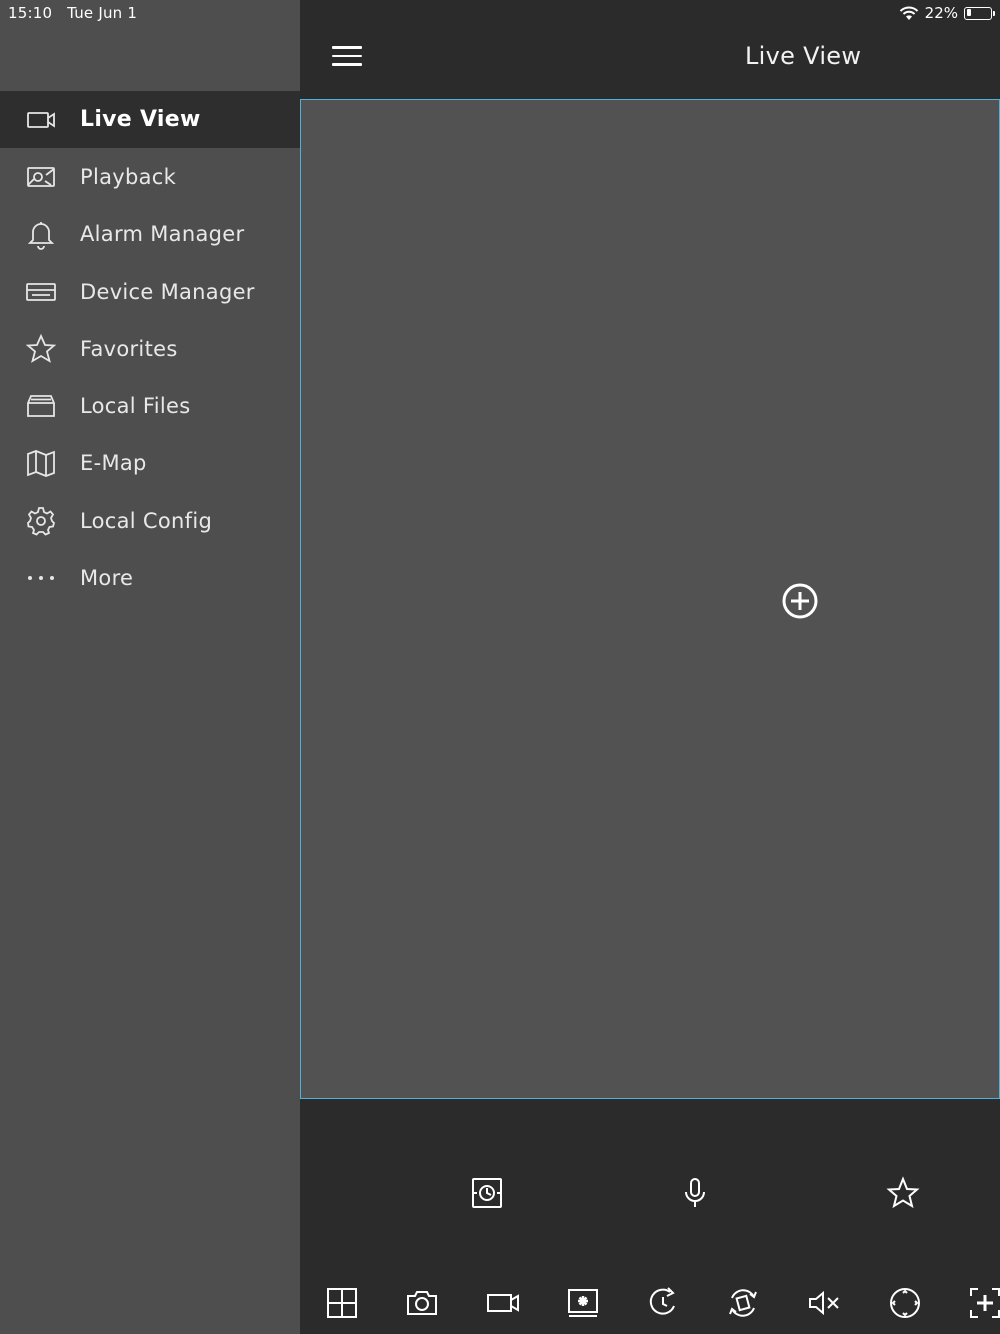  Describe the element at coordinates (800, 601) in the screenshot. I see `plus-circle-icon` at that location.